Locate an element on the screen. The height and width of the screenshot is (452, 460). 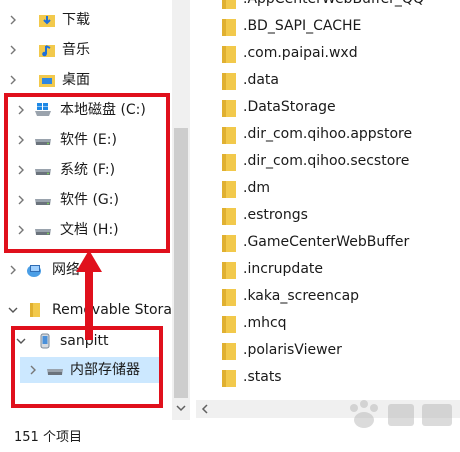
file-name: .GameCenterWebBuffer is located at coordinates (326, 242).